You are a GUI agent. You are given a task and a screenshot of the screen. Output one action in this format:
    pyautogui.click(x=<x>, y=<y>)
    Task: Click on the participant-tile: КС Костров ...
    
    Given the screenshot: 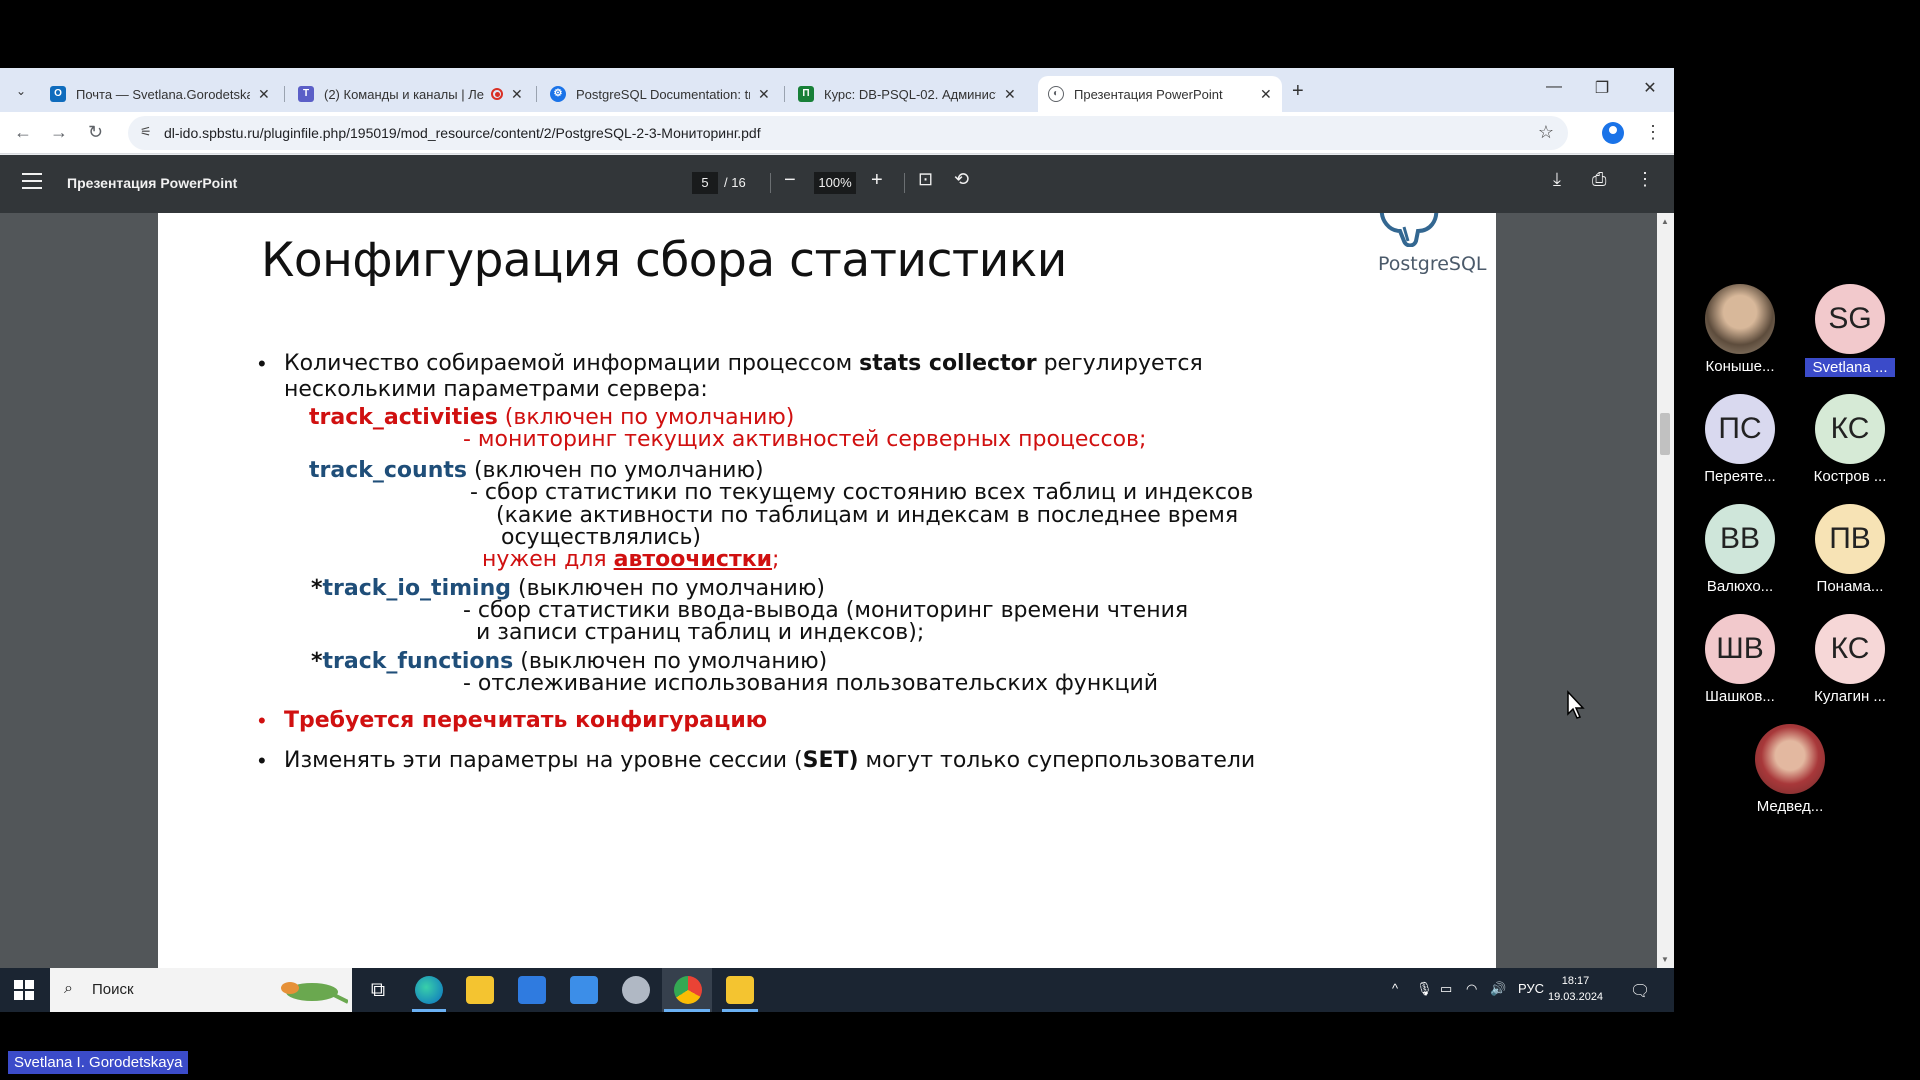 What is the action you would take?
    pyautogui.click(x=1850, y=439)
    